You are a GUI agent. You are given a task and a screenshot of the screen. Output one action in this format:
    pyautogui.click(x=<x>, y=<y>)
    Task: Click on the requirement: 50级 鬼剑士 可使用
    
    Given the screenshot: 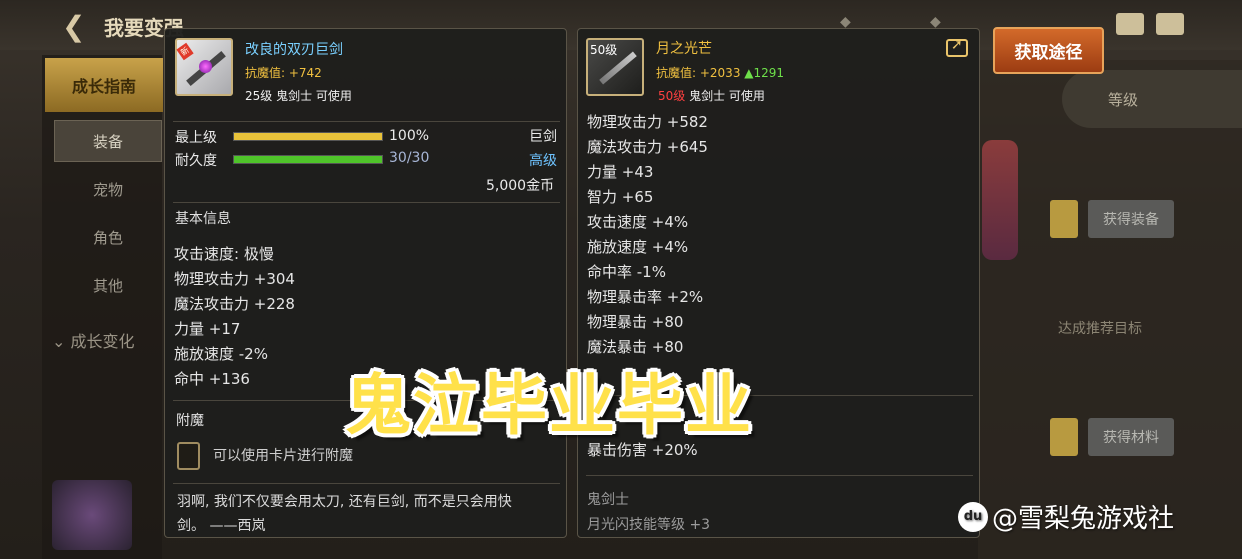 What is the action you would take?
    pyautogui.click(x=711, y=95)
    